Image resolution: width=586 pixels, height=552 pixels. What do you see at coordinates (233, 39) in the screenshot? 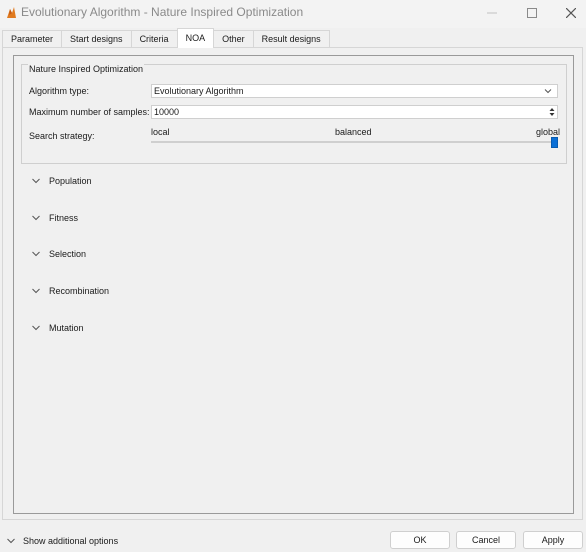
I see `tab-other: Other` at bounding box center [233, 39].